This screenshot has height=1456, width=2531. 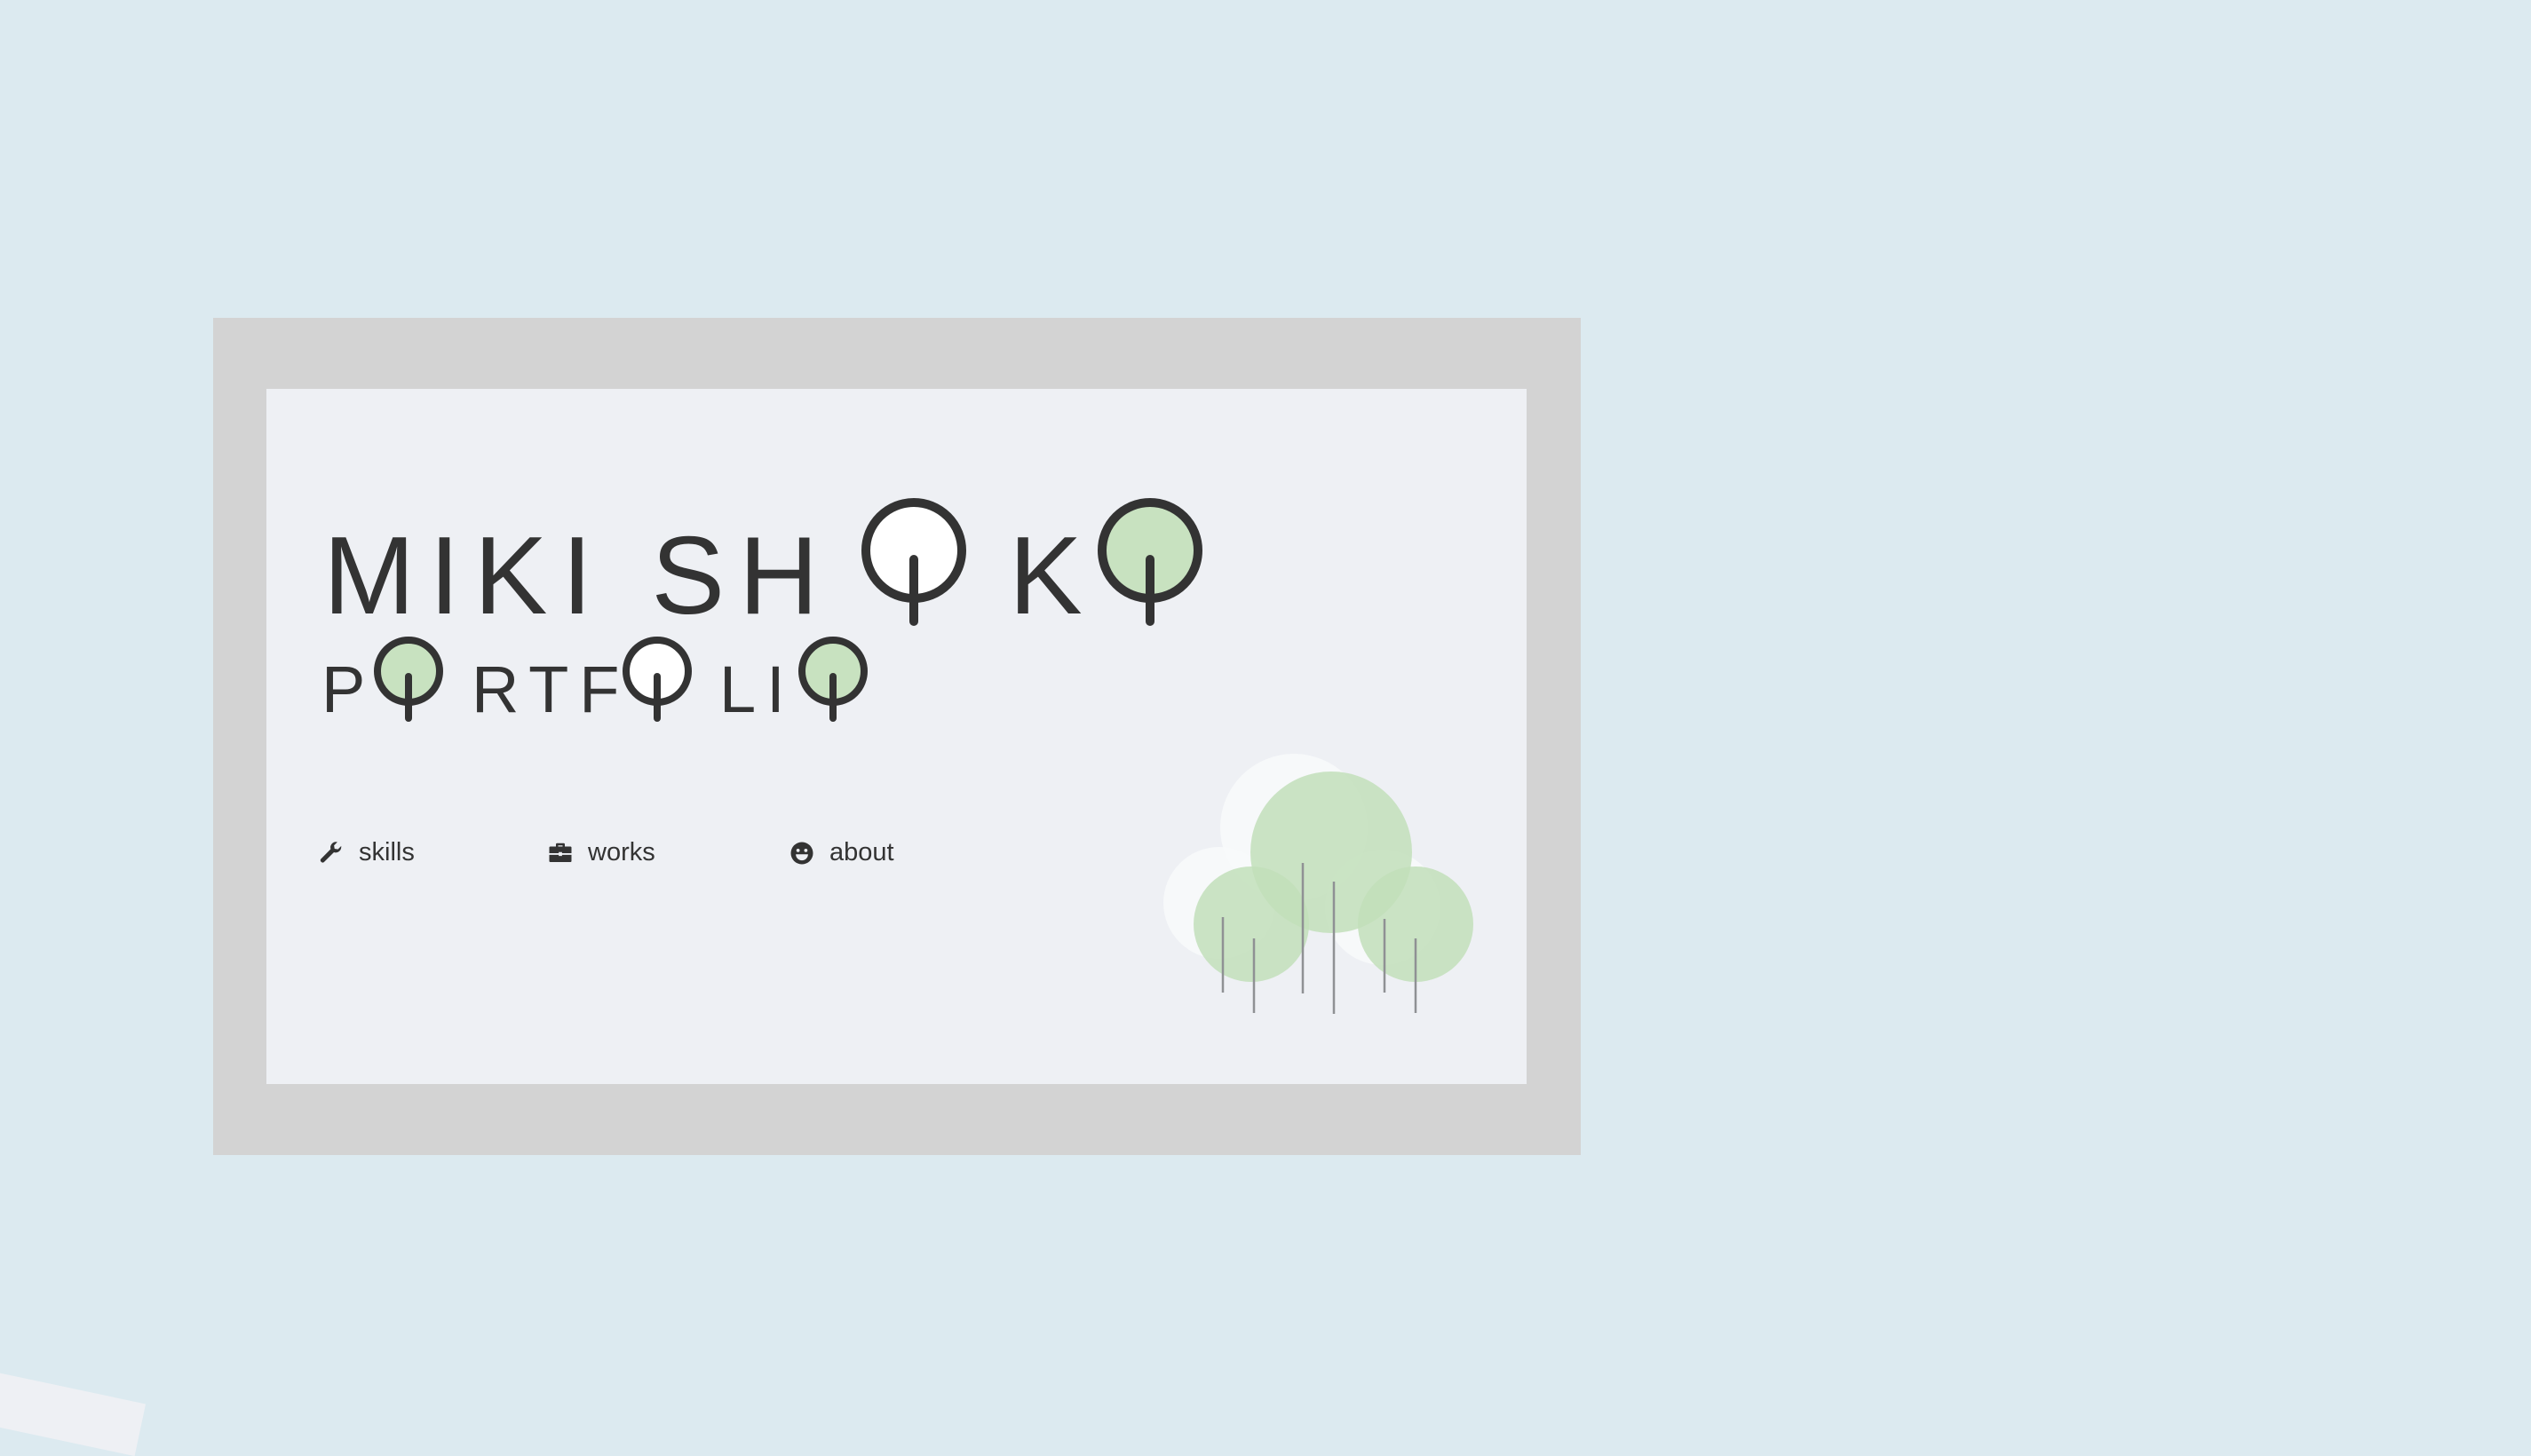 What do you see at coordinates (621, 852) in the screenshot?
I see `nav-works-label: works` at bounding box center [621, 852].